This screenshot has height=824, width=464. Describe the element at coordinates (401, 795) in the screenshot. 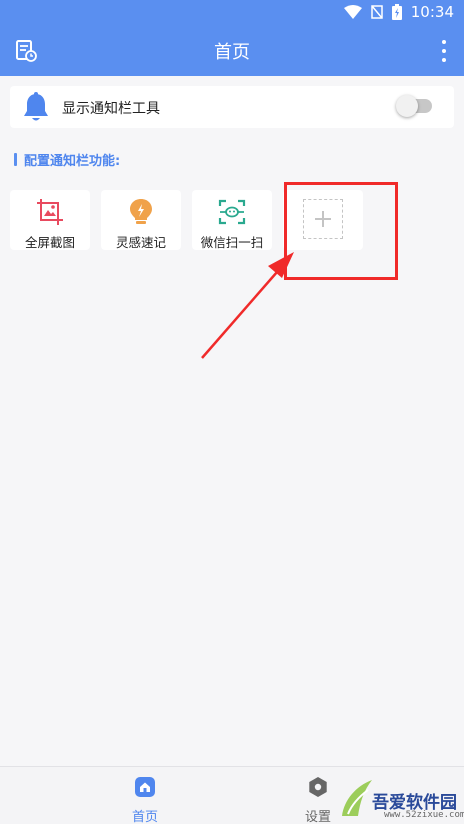

I see `site-watermark: 吾爱软件园 www.52zixue.com` at that location.